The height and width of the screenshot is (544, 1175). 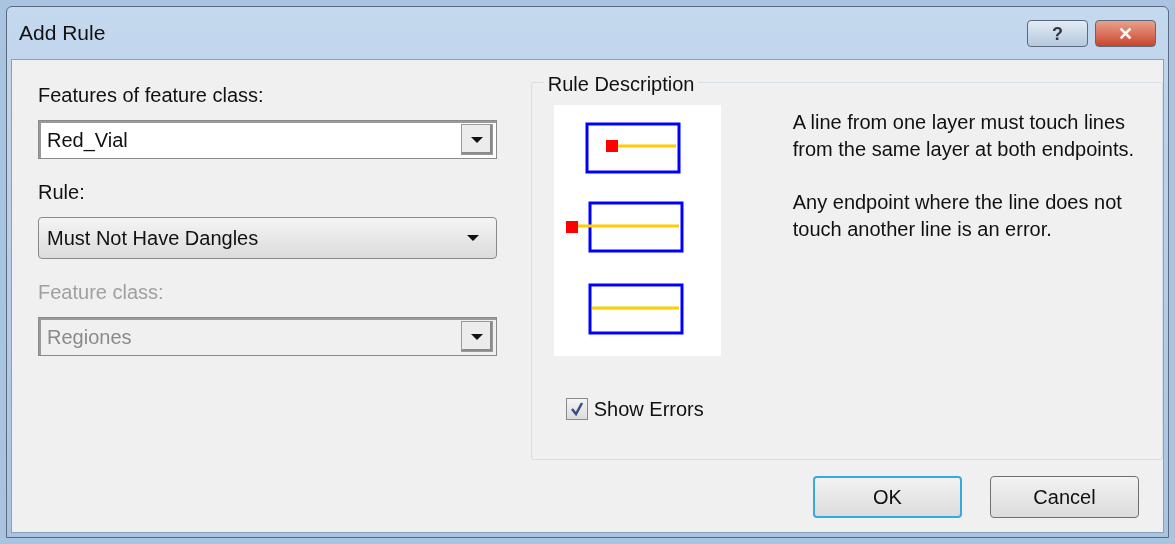 I want to click on field-label: Feature class:, so click(x=101, y=292).